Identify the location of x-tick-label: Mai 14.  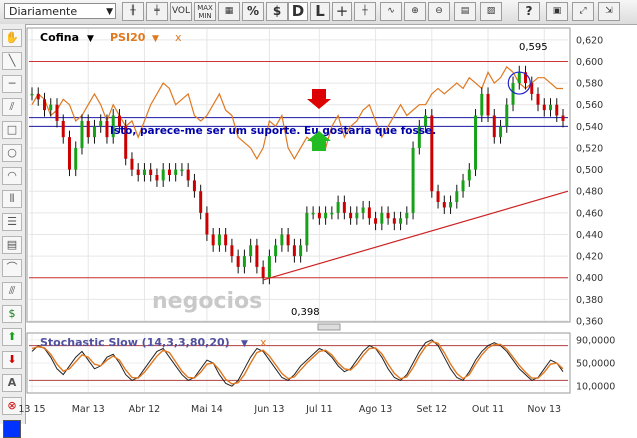
(207, 409).